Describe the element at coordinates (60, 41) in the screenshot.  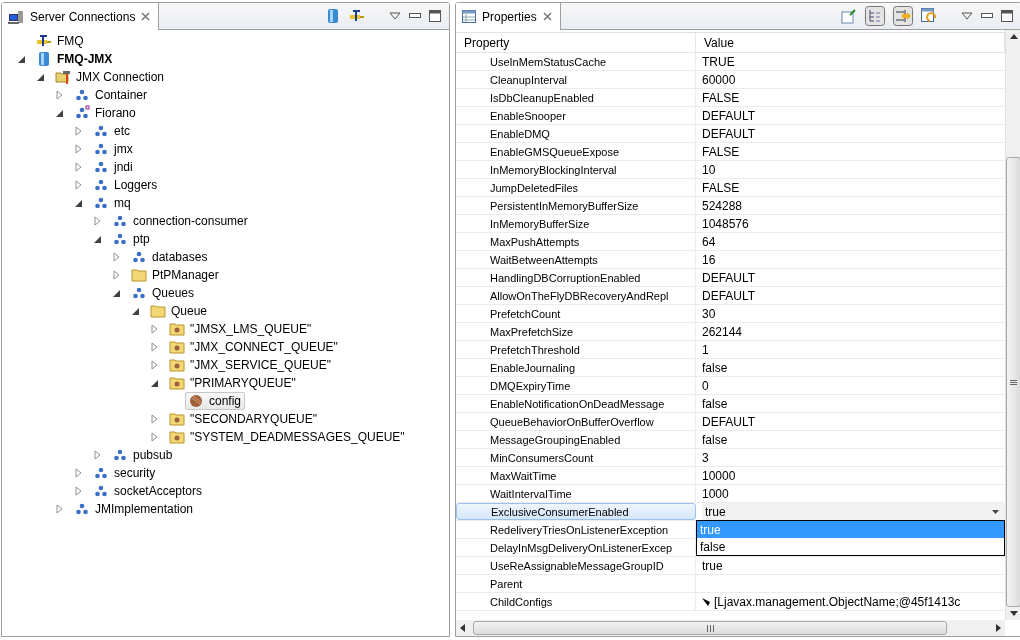
I see `tree-item: FMQ` at that location.